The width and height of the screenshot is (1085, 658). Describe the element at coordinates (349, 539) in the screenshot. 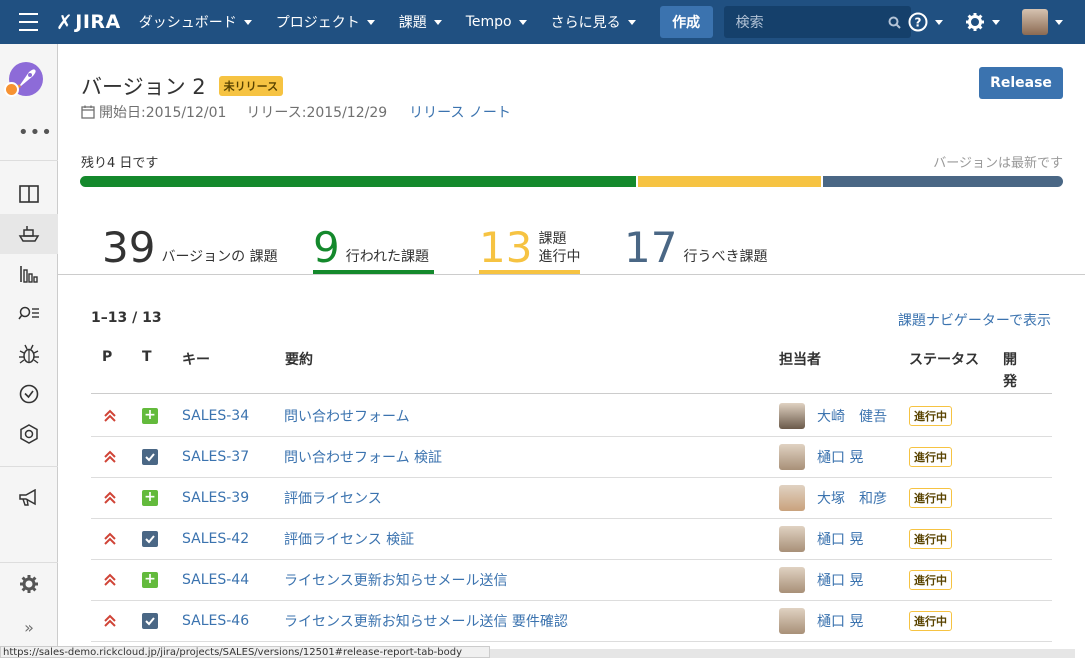

I see `issue-summary-link: 評価ライセンス 検証` at that location.